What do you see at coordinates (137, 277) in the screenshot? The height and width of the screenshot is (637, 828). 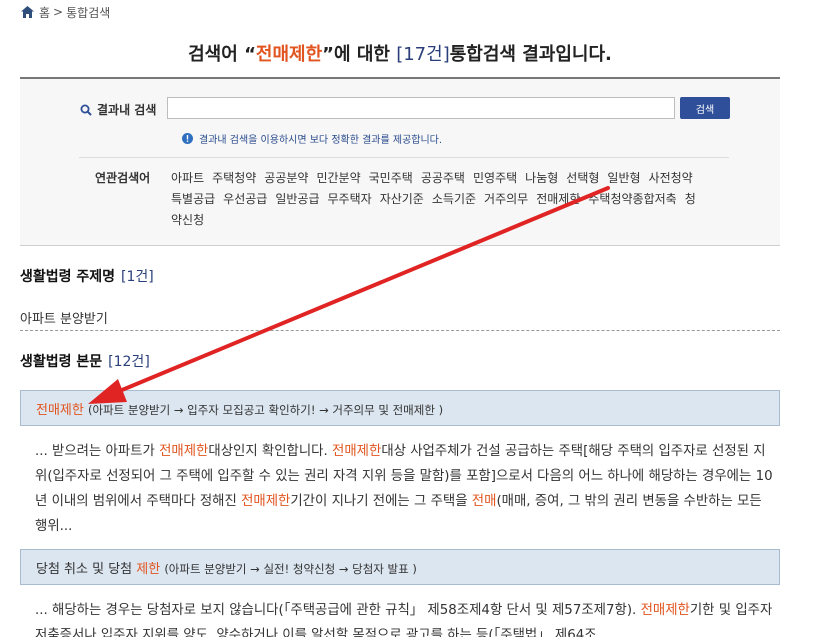 I see `section-topic-count: [1건]` at bounding box center [137, 277].